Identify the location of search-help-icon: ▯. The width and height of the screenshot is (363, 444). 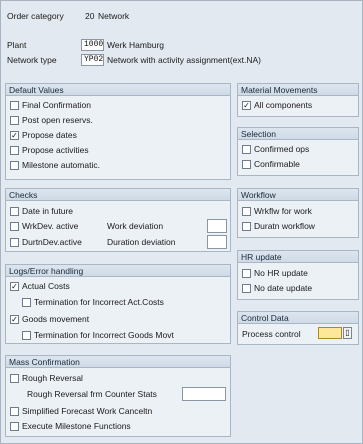
(347, 333).